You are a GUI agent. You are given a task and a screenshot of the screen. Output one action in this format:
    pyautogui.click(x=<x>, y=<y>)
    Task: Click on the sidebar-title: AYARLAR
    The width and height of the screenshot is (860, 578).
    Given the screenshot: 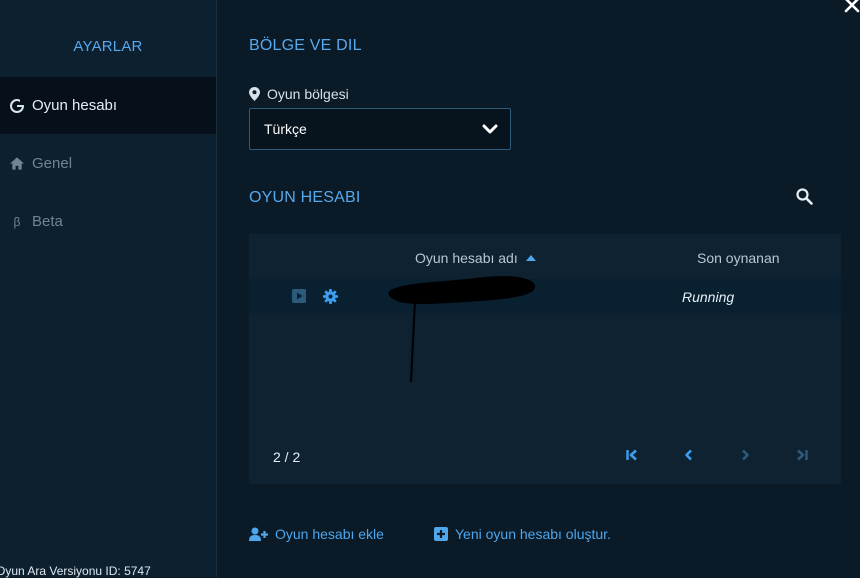 What is the action you would take?
    pyautogui.click(x=108, y=46)
    